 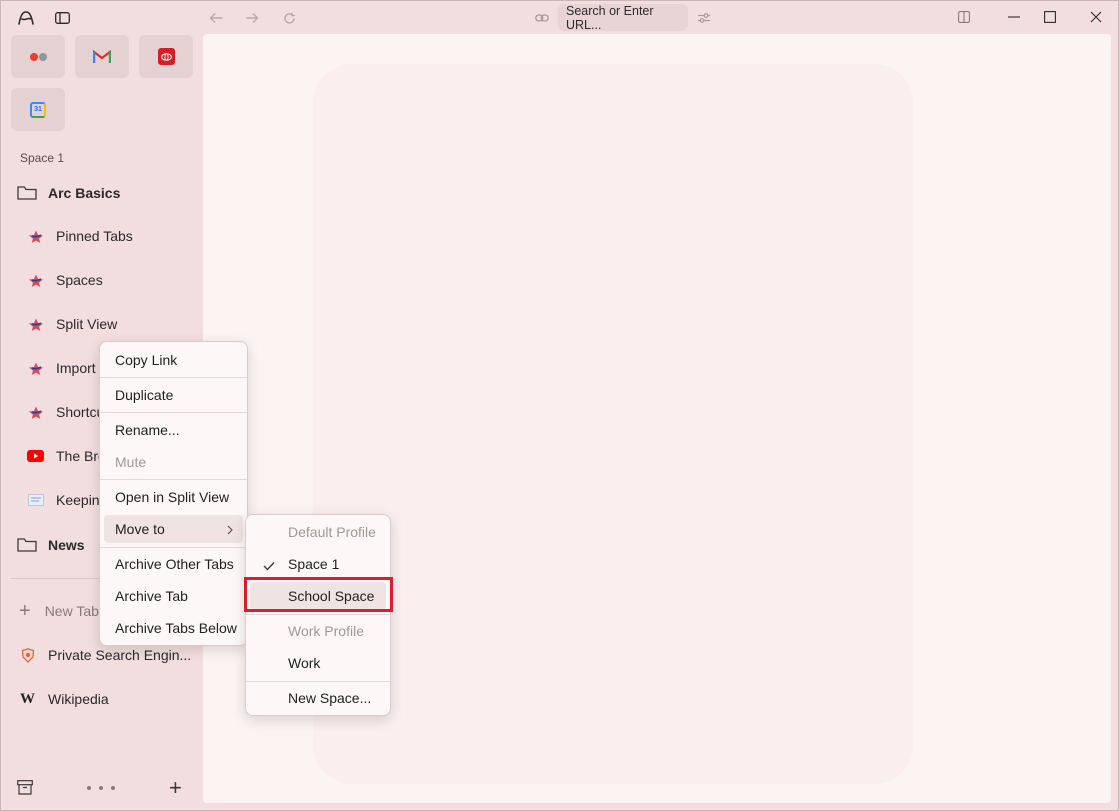 I want to click on pinned-favorite-flickr, so click(x=38, y=56).